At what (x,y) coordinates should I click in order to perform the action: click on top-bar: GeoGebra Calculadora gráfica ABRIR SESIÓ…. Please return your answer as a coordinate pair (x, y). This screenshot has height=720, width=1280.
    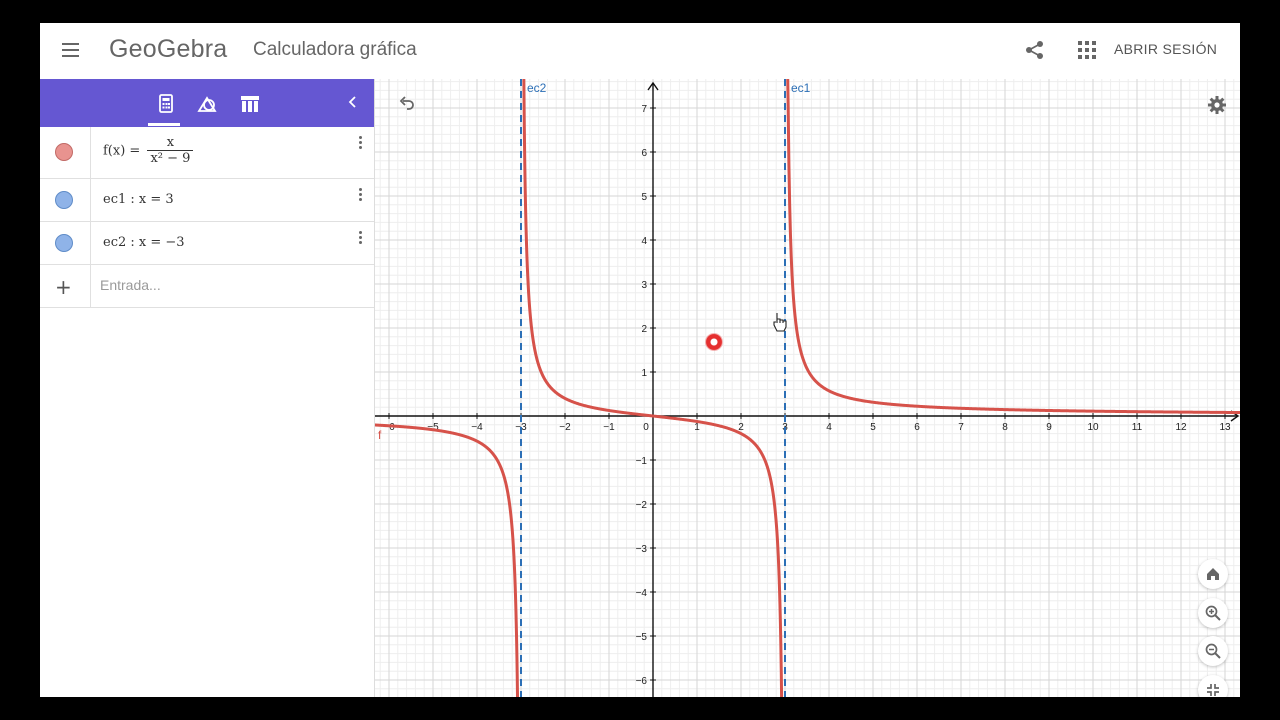
    Looking at the image, I should click on (640, 51).